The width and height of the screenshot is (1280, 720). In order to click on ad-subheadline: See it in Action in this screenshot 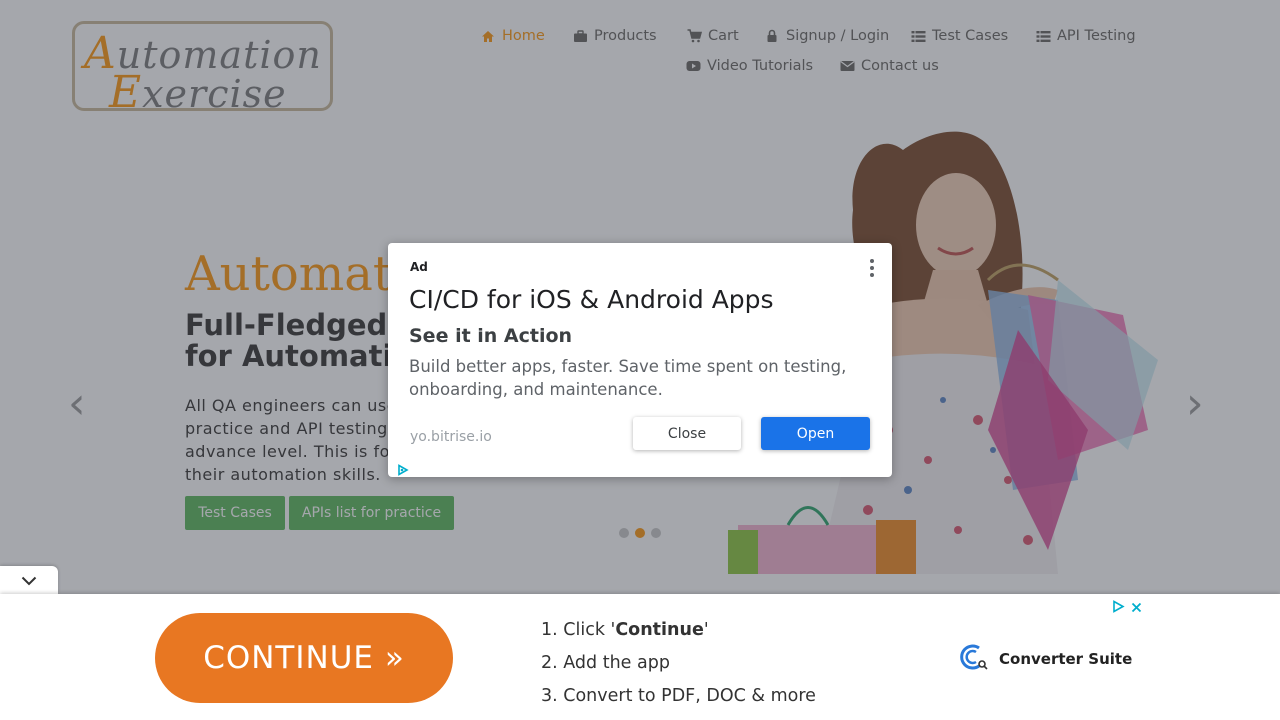, I will do `click(491, 336)`.